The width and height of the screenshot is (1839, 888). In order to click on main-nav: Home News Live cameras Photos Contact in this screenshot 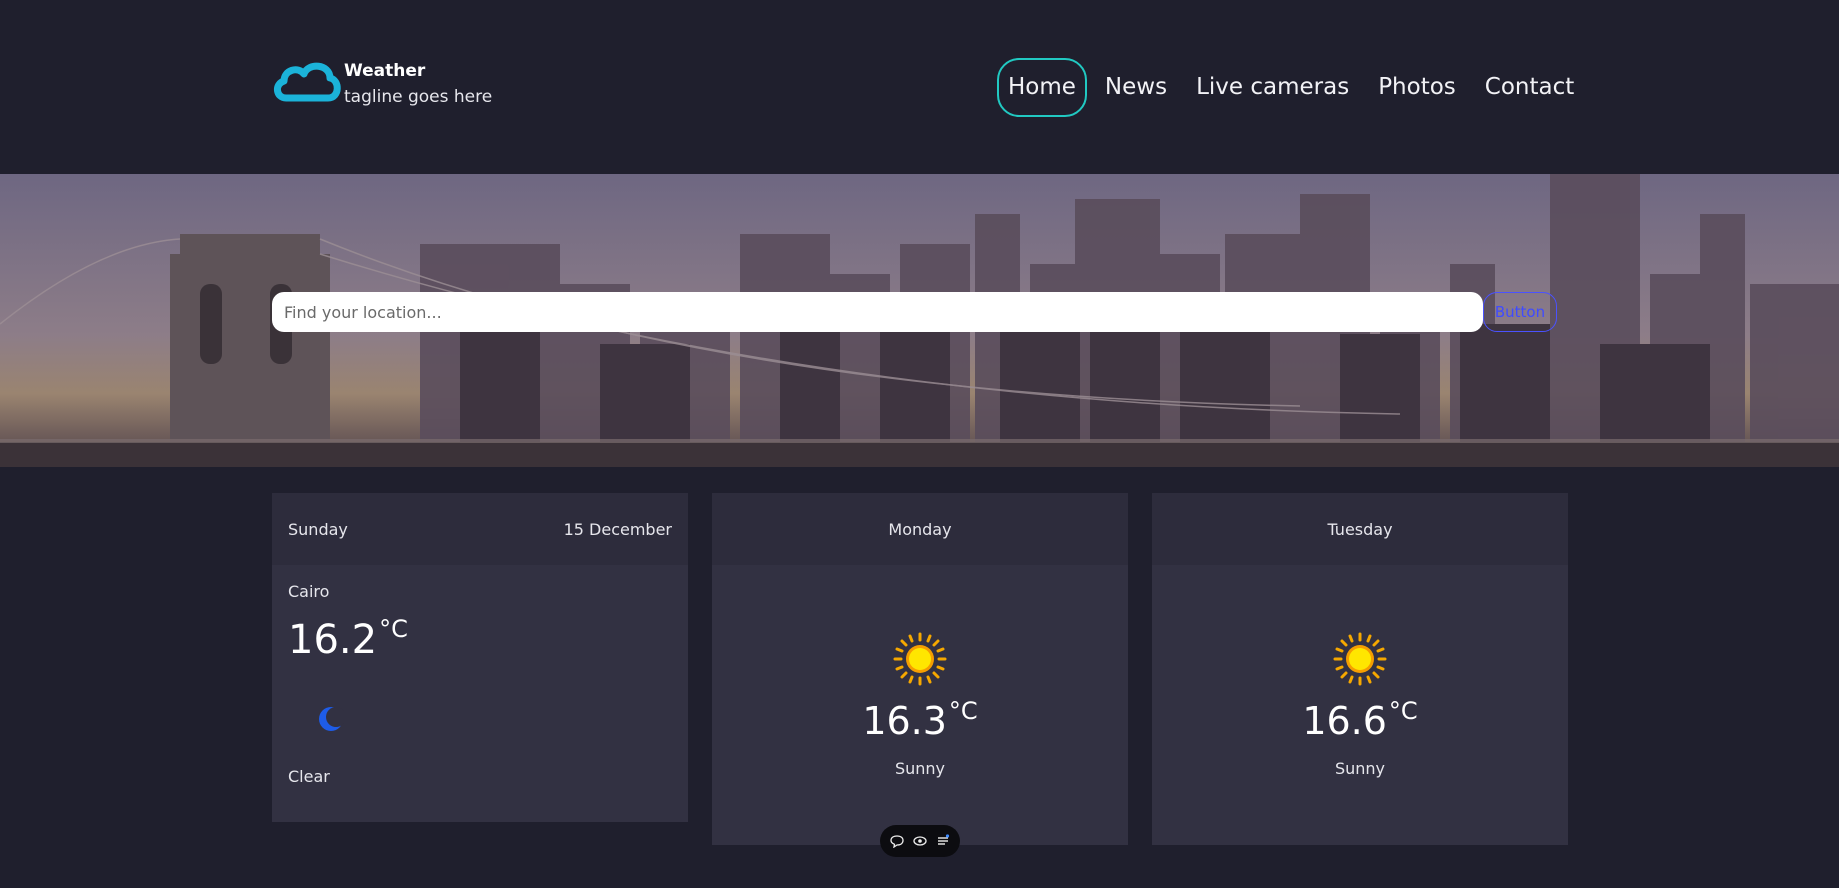, I will do `click(1294, 87)`.